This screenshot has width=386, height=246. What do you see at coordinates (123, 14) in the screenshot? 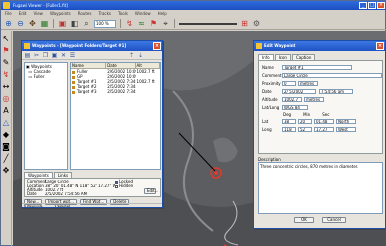
I see `menu-tools: Tools` at bounding box center [123, 14].